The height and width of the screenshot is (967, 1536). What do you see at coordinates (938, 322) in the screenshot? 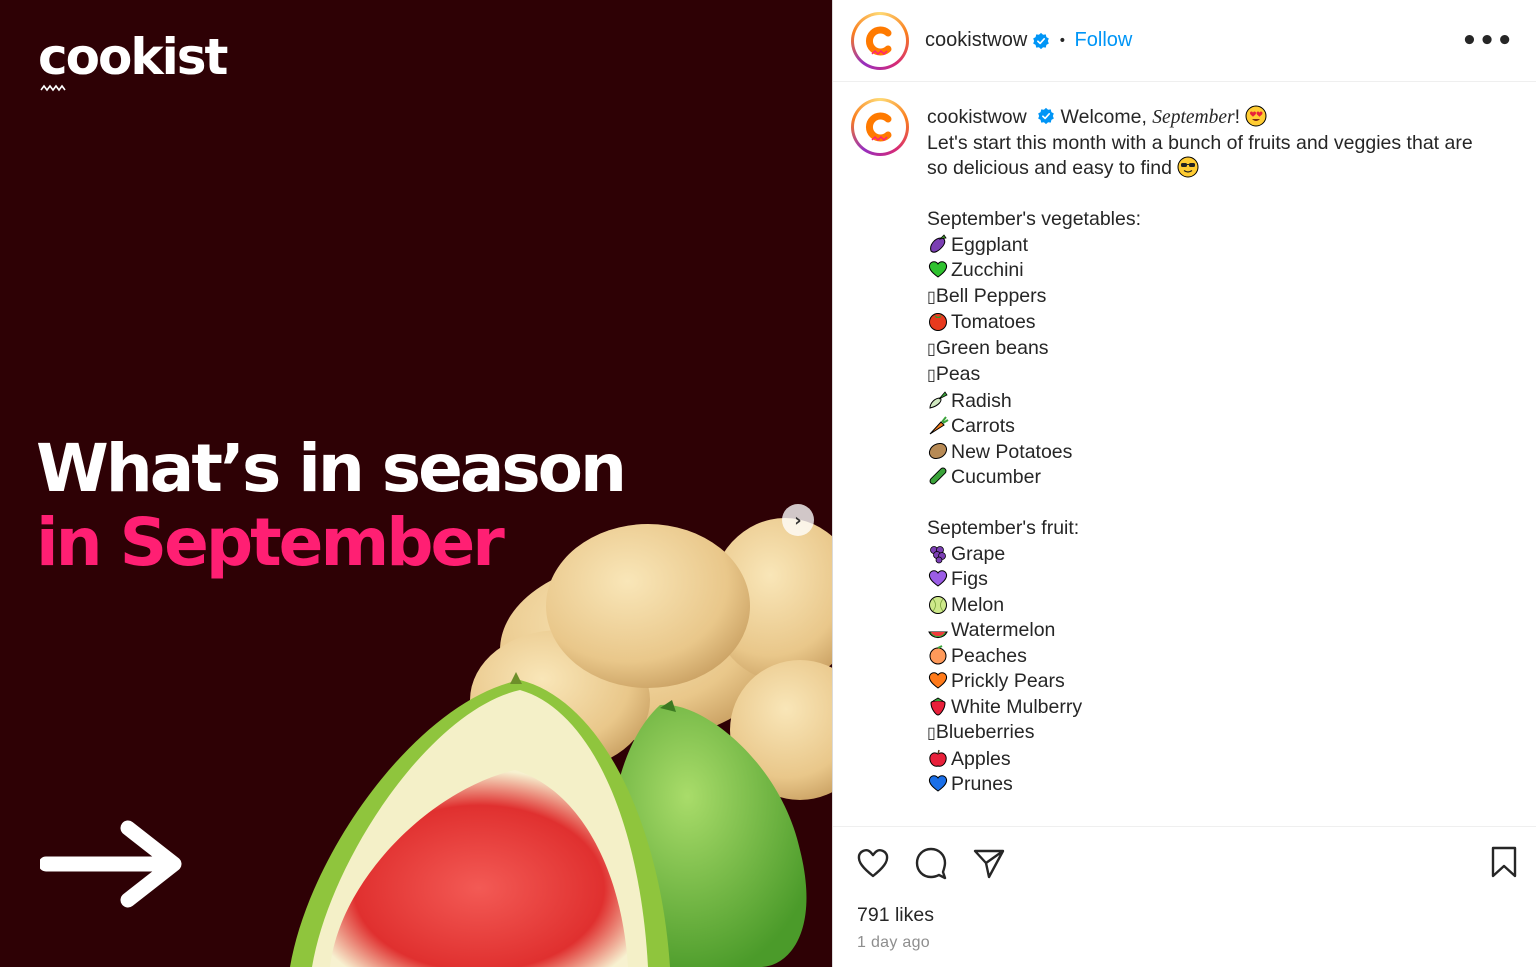
I see `tomato-icon` at bounding box center [938, 322].